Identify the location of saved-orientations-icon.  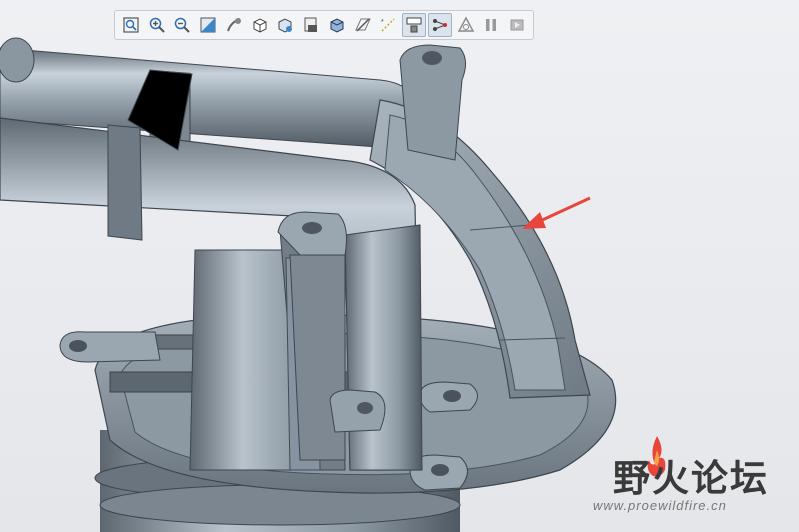
(260, 25).